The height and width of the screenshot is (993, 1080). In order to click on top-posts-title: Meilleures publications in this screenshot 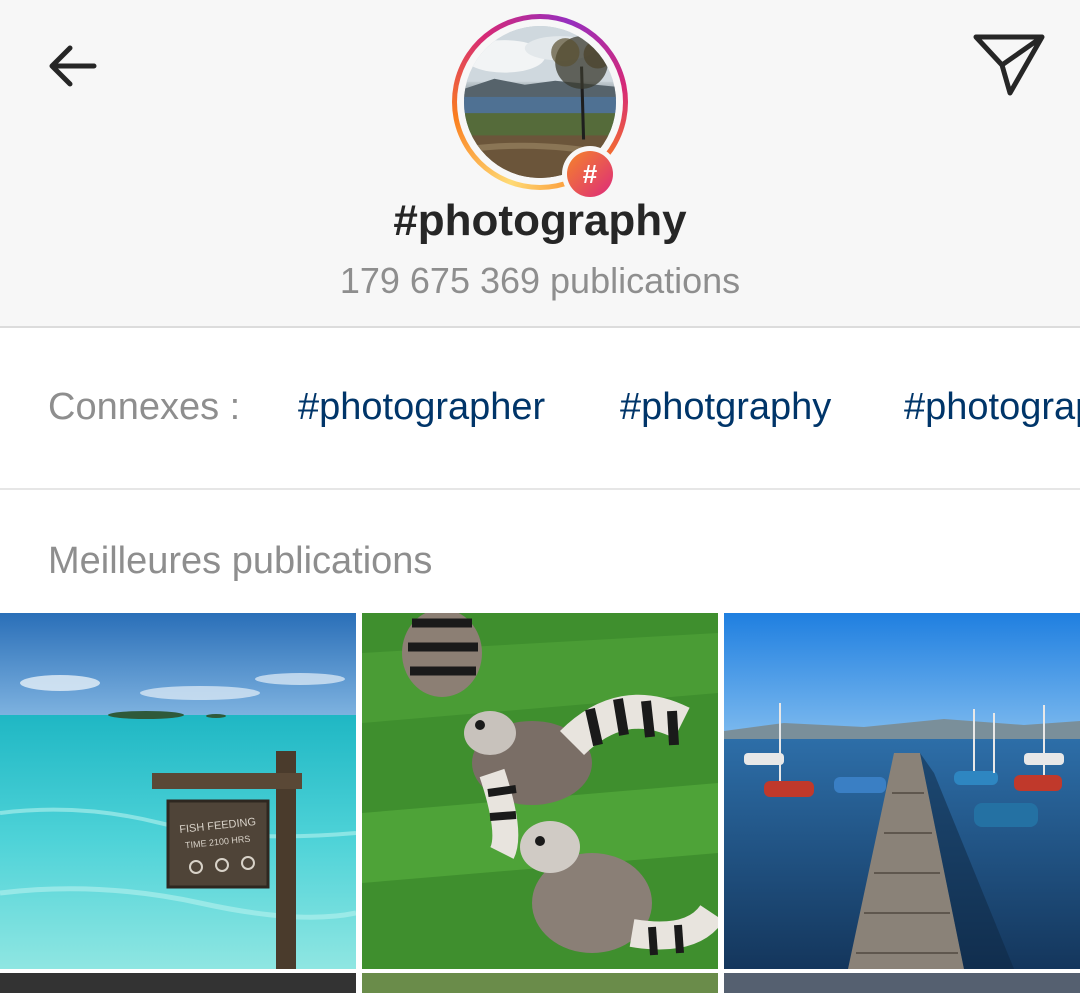, I will do `click(240, 561)`.